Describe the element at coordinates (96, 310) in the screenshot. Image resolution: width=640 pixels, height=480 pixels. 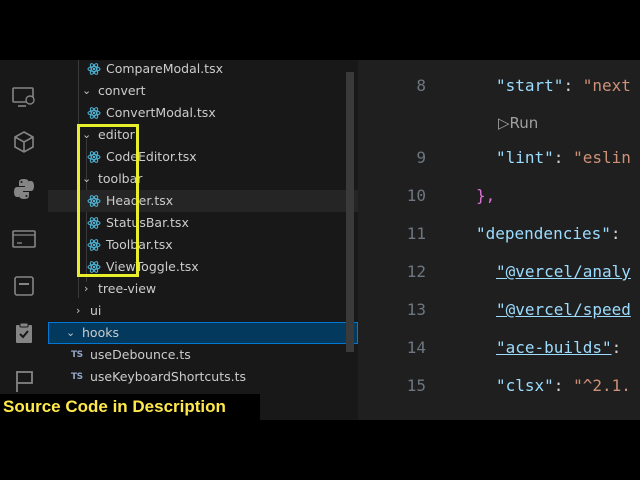
I see `folder-label: ui` at that location.